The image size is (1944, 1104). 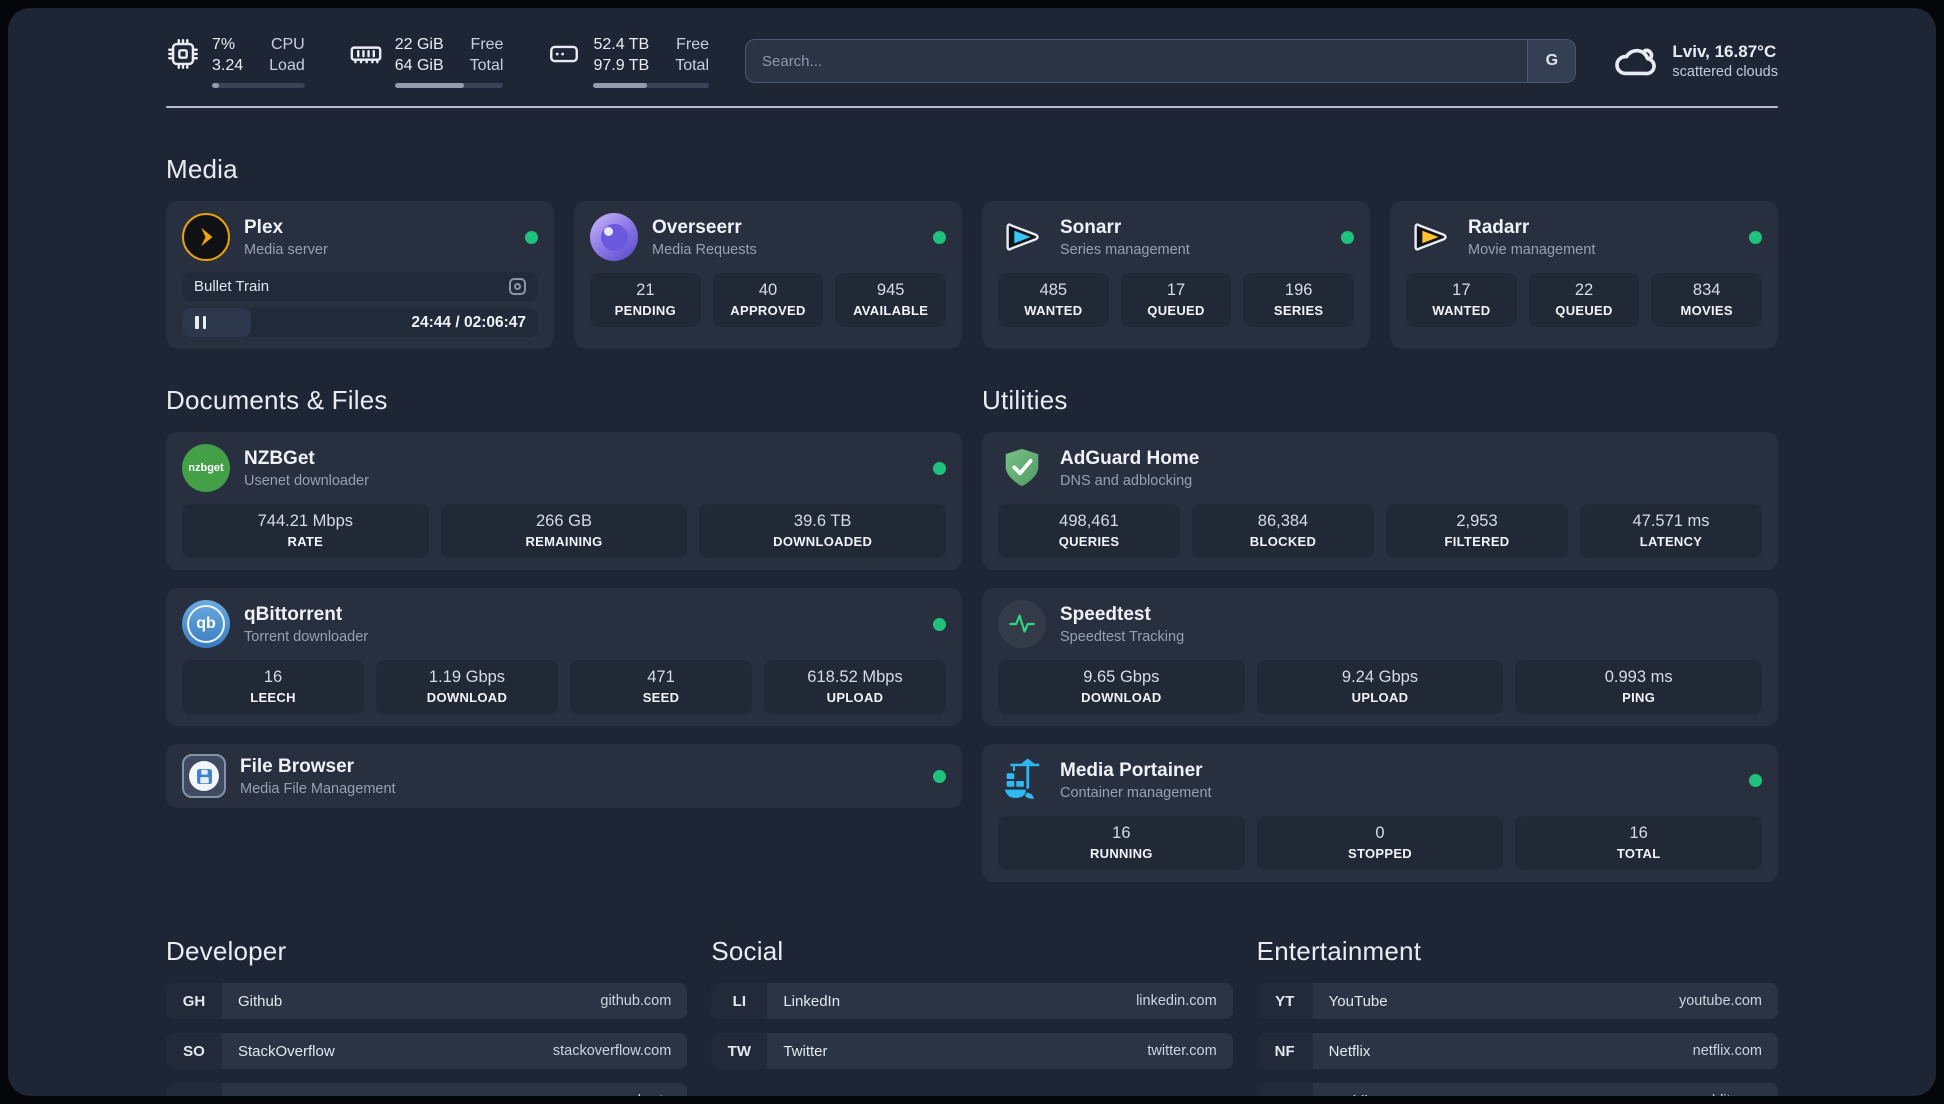 What do you see at coordinates (232, 287) in the screenshot?
I see `now-playing-title: Bullet Train` at bounding box center [232, 287].